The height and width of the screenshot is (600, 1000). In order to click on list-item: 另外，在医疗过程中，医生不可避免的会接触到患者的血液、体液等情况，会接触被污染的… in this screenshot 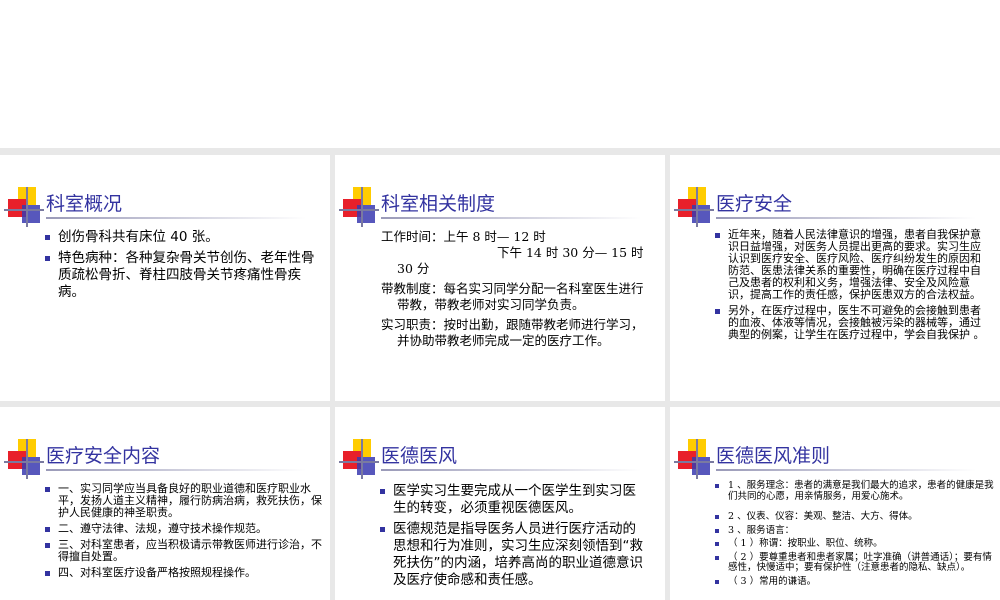, I will do `click(851, 323)`.